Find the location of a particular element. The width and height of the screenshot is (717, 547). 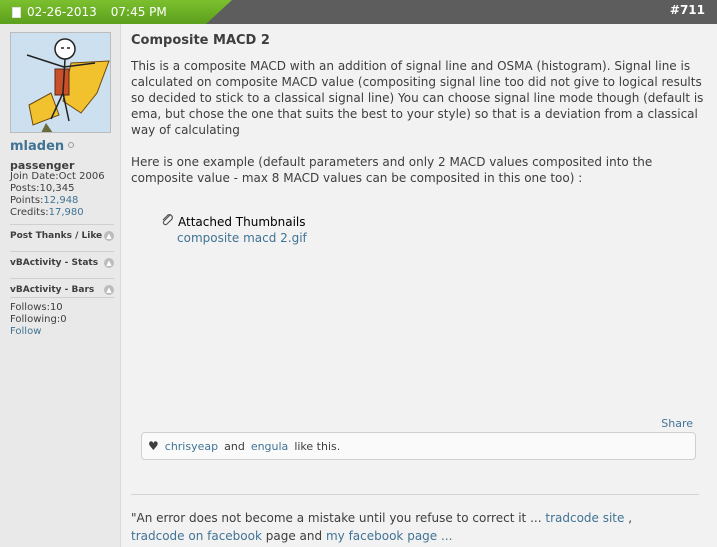

follow-info: Follows:10 Following:0 Follow is located at coordinates (38, 320).